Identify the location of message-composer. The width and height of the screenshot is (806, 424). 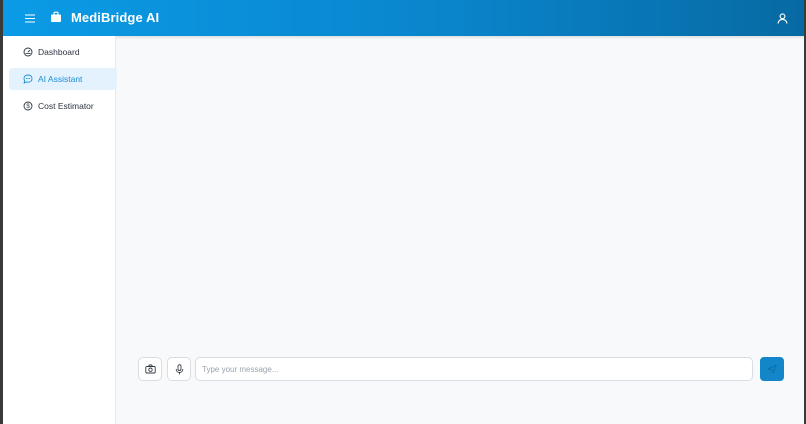
(461, 369).